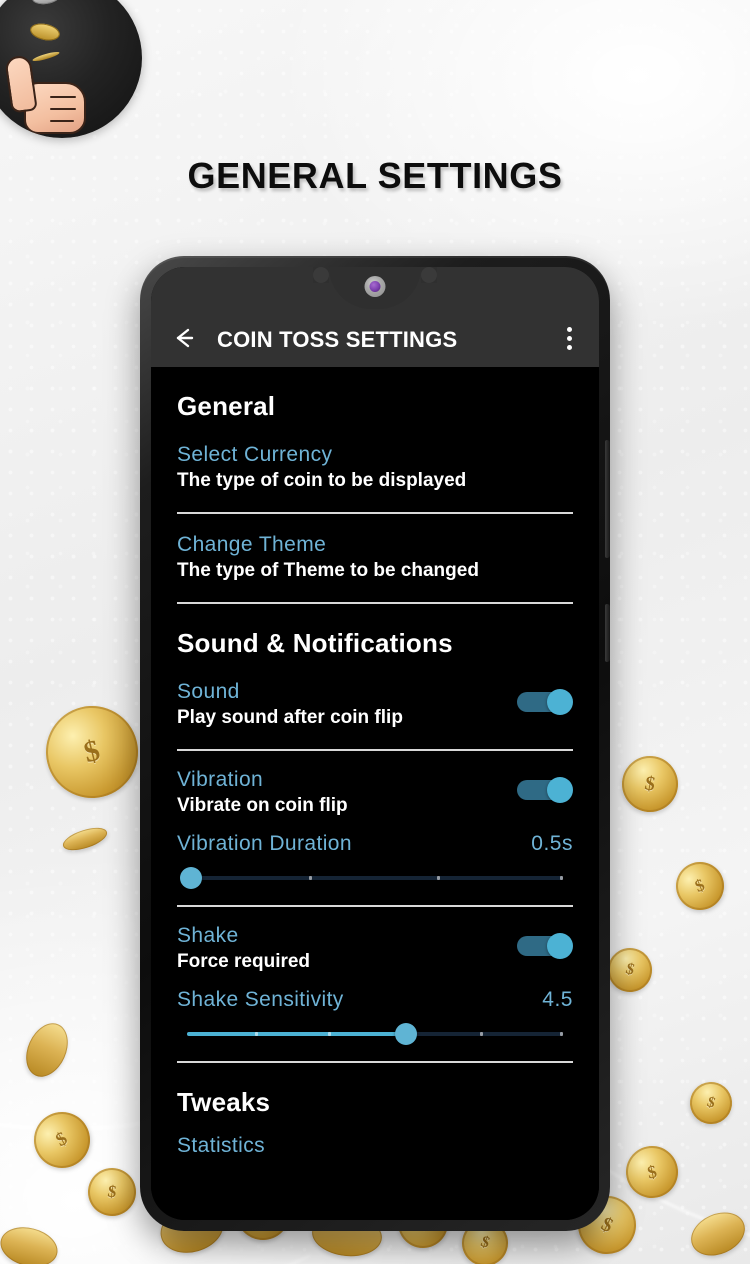 This screenshot has height=1264, width=750. I want to click on thumbs-up-icon, so click(47, 95).